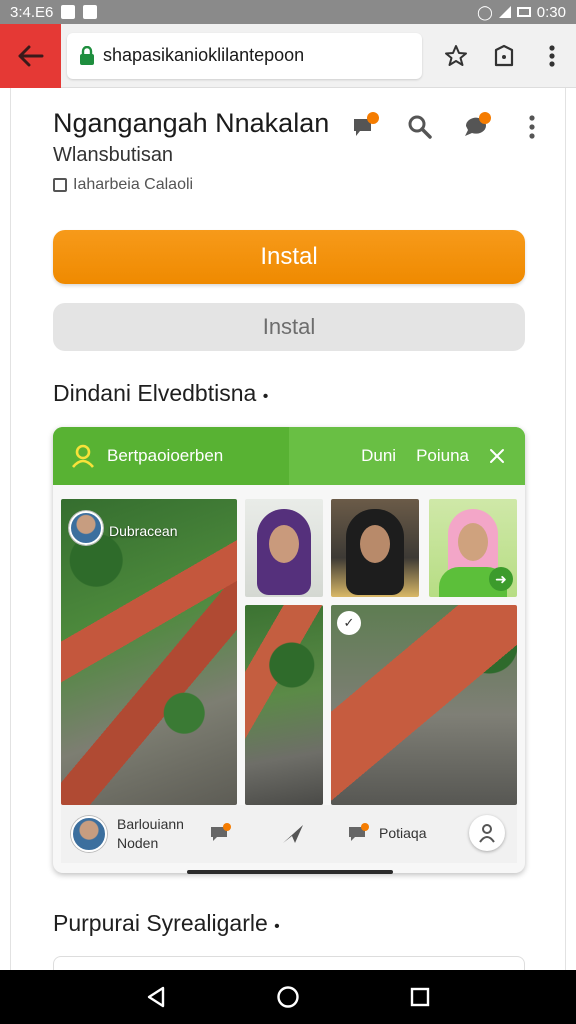  I want to click on screenshot-portrait-3: ➜, so click(473, 548).